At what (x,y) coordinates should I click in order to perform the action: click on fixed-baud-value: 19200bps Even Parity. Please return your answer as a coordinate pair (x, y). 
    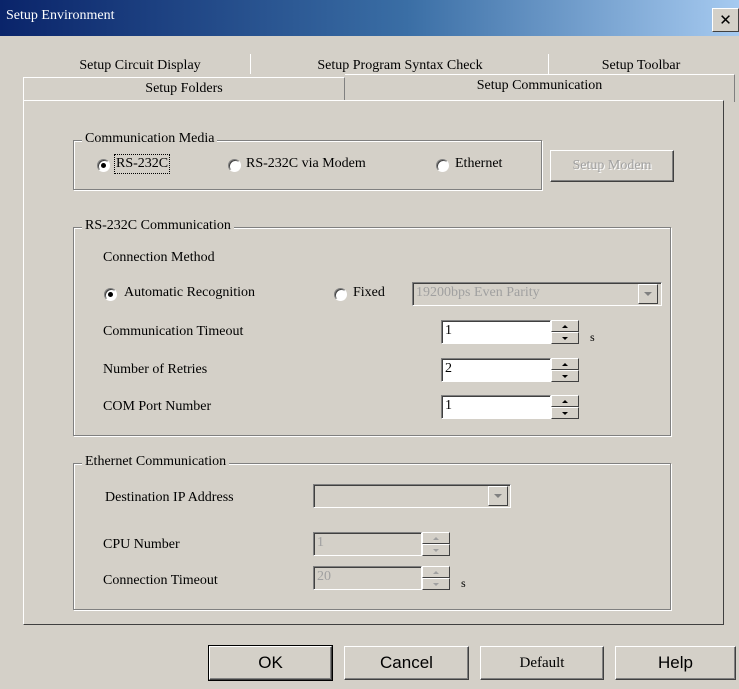
    Looking at the image, I should click on (478, 292).